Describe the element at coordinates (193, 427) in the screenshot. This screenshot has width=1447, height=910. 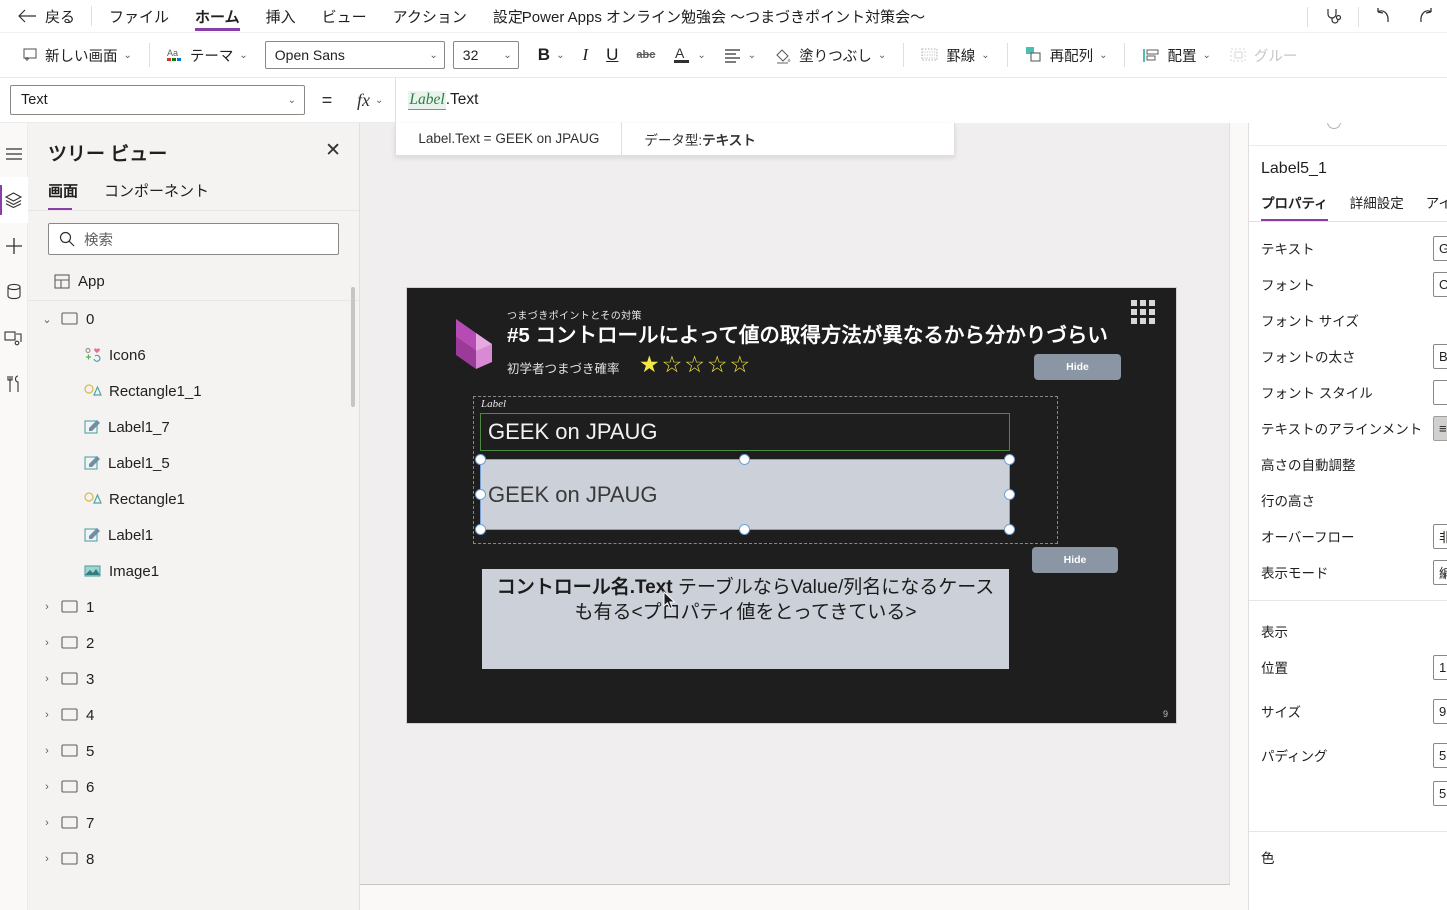
I see `tree-item-label1-7: Label1_7` at that location.